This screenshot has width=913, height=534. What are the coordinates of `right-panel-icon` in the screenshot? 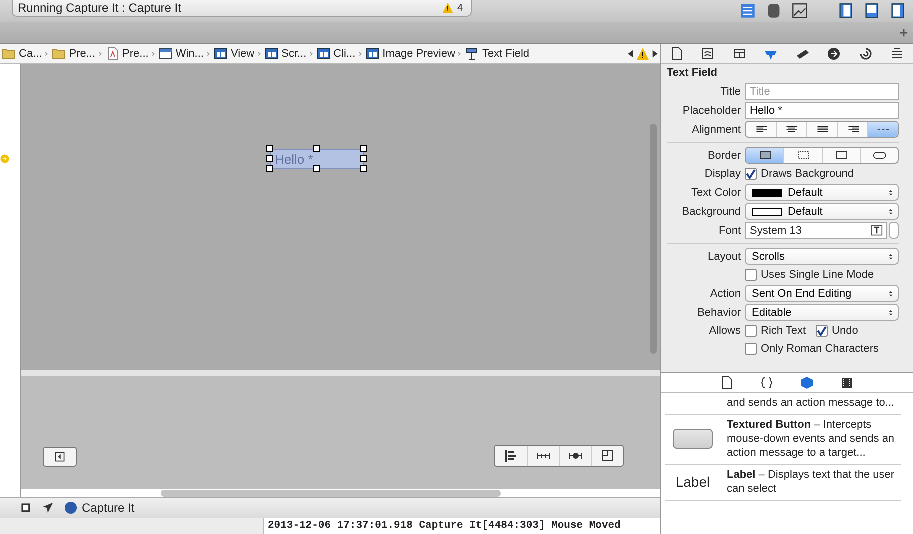 It's located at (898, 11).